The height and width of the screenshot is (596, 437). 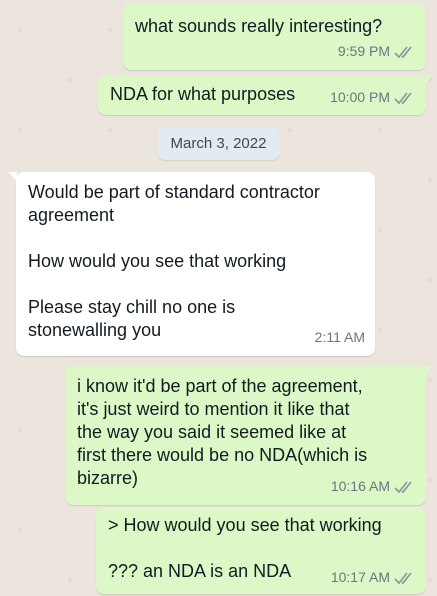 I want to click on date-separator-label: March 3, 2022, so click(x=218, y=143).